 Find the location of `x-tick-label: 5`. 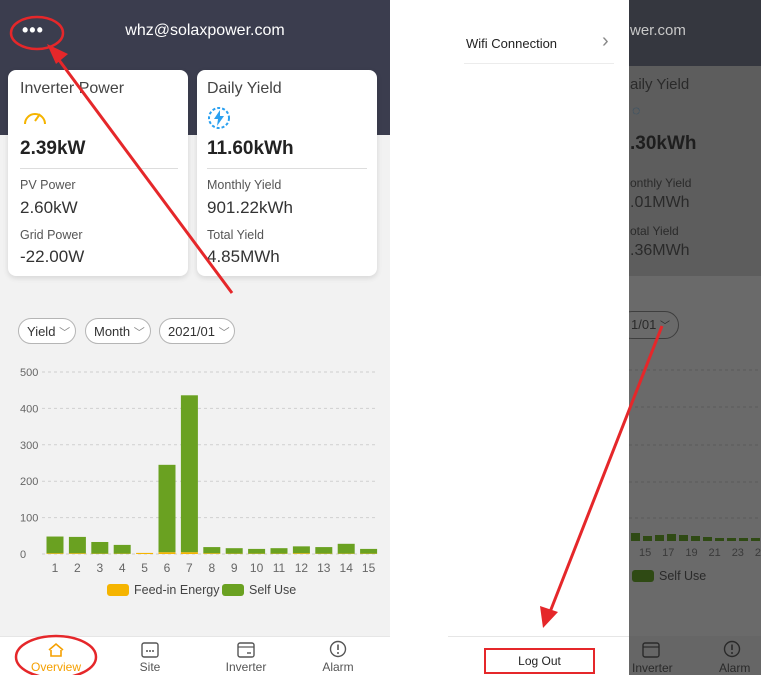

x-tick-label: 5 is located at coordinates (144, 568).